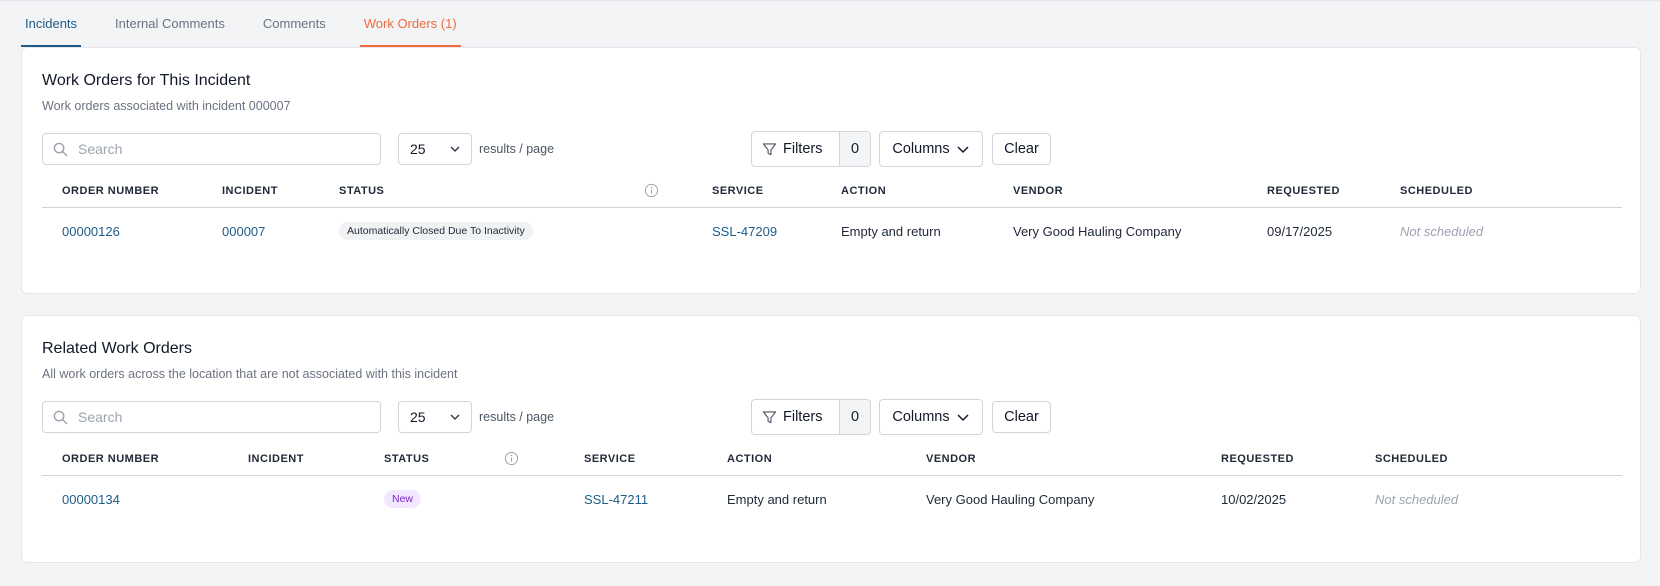  I want to click on order-number-link: 00000126, so click(91, 231).